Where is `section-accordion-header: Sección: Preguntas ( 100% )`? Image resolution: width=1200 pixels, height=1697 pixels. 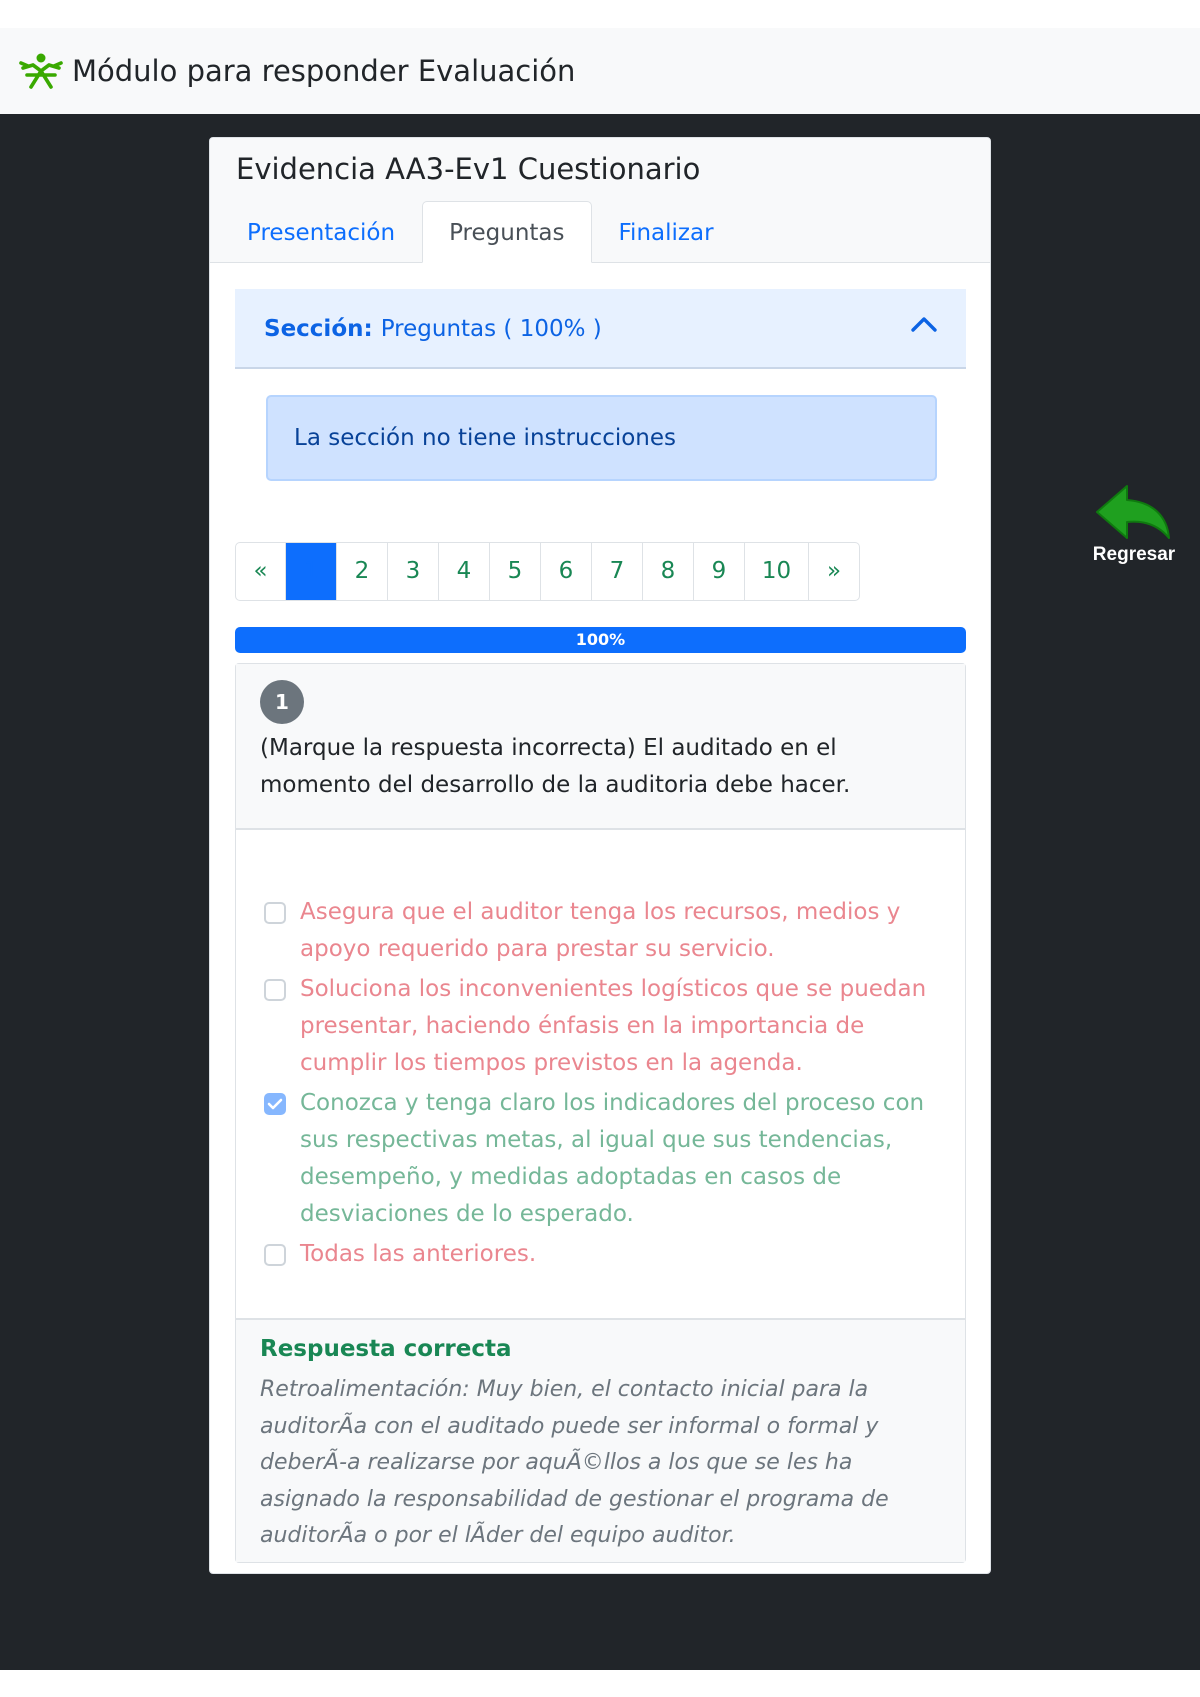
section-accordion-header: Sección: Preguntas ( 100% ) is located at coordinates (600, 329).